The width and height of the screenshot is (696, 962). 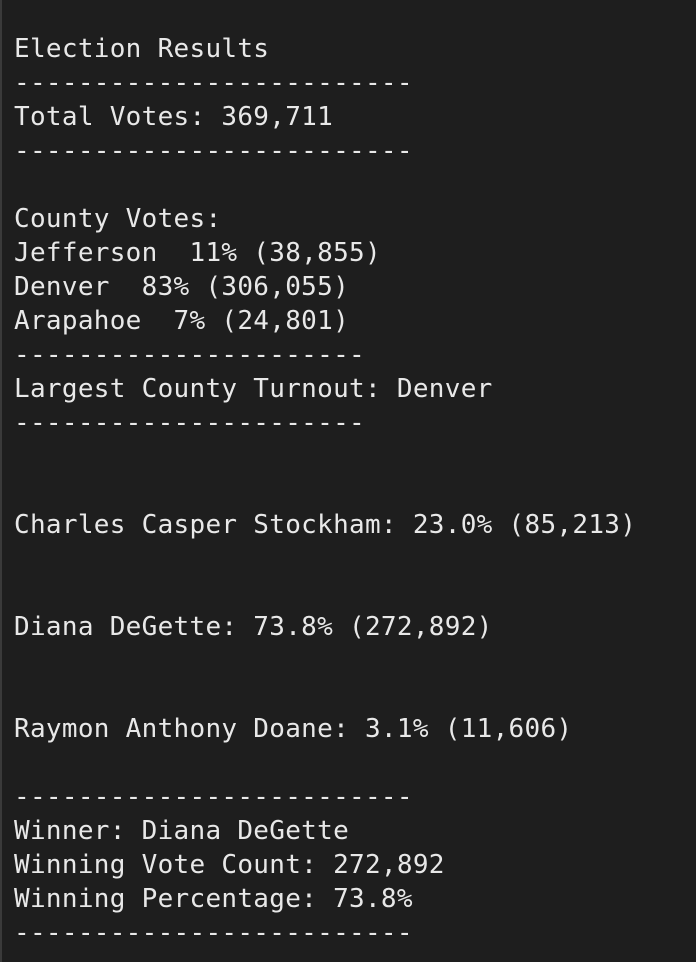 What do you see at coordinates (229, 865) in the screenshot?
I see `winning-vote-count: Winning Vote Count: 272,892` at bounding box center [229, 865].